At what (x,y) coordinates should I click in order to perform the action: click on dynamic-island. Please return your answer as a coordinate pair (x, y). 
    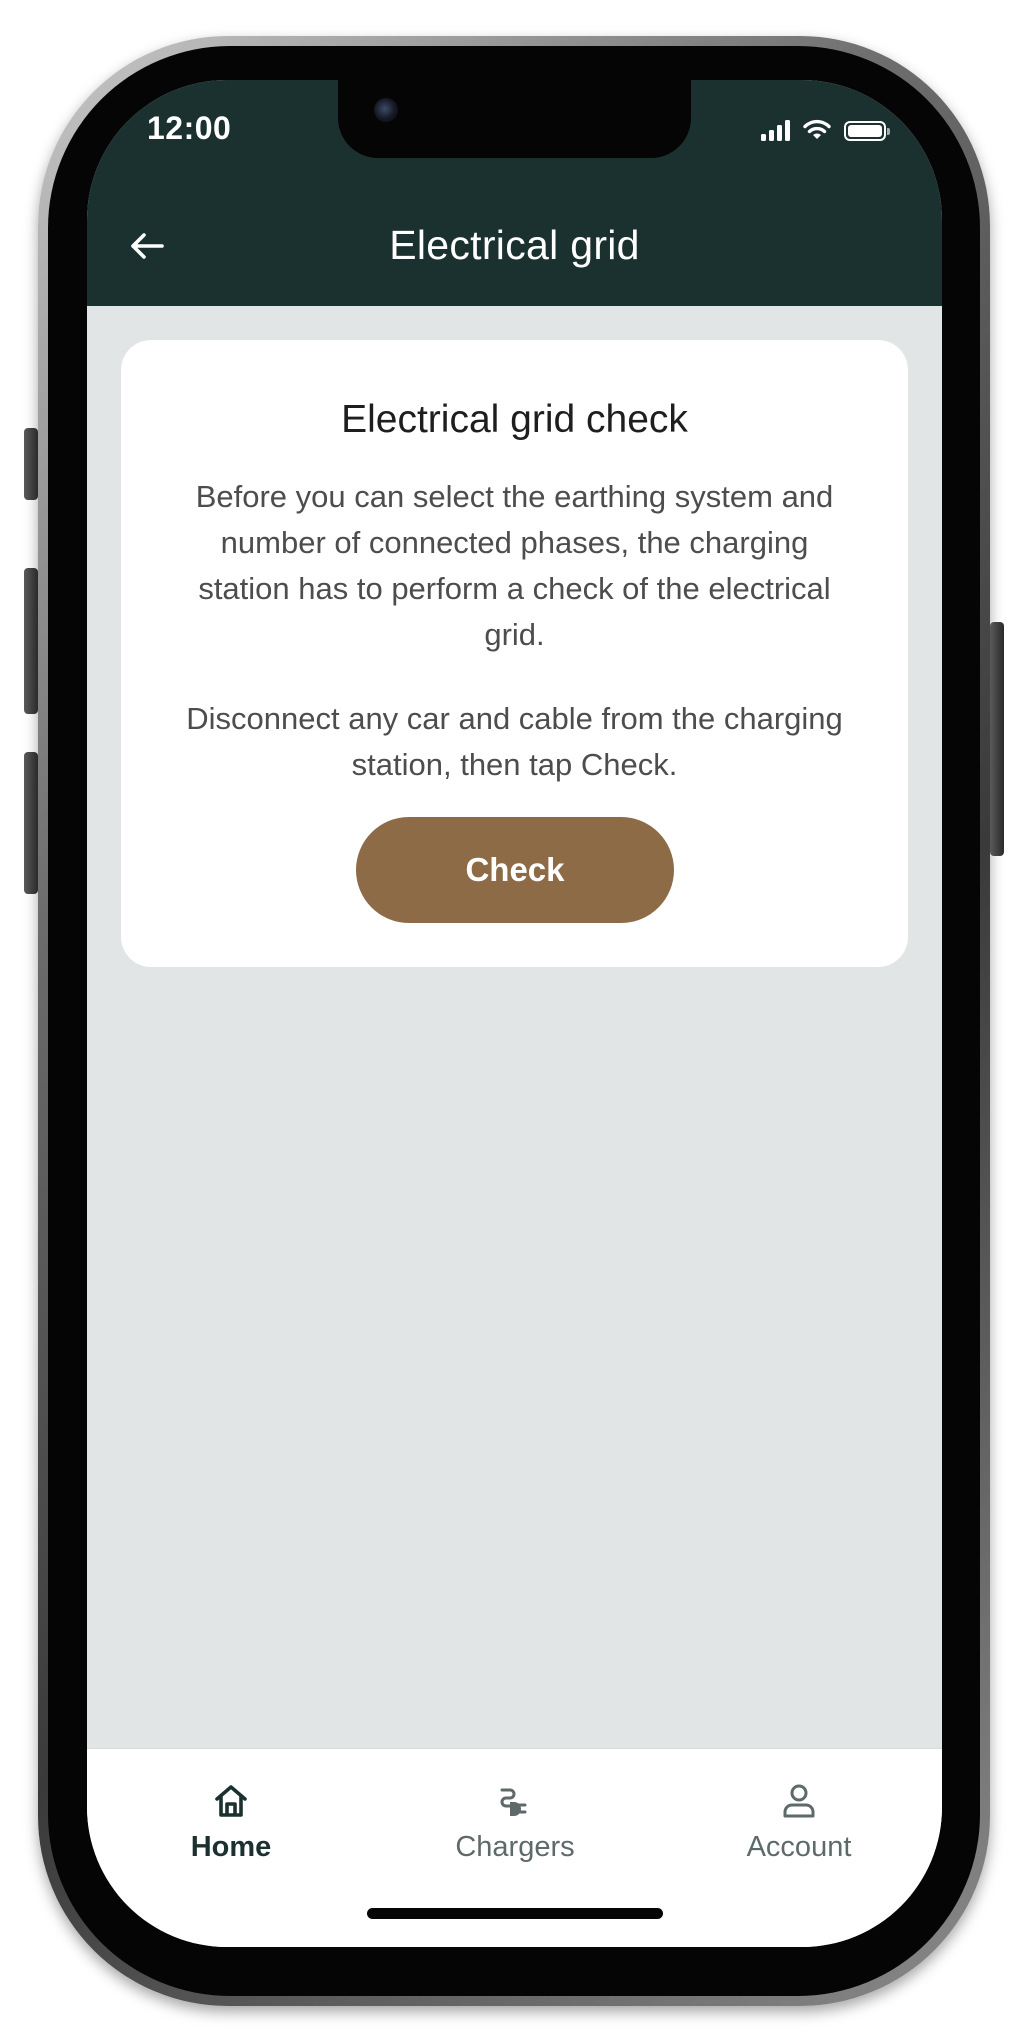
    Looking at the image, I should click on (514, 119).